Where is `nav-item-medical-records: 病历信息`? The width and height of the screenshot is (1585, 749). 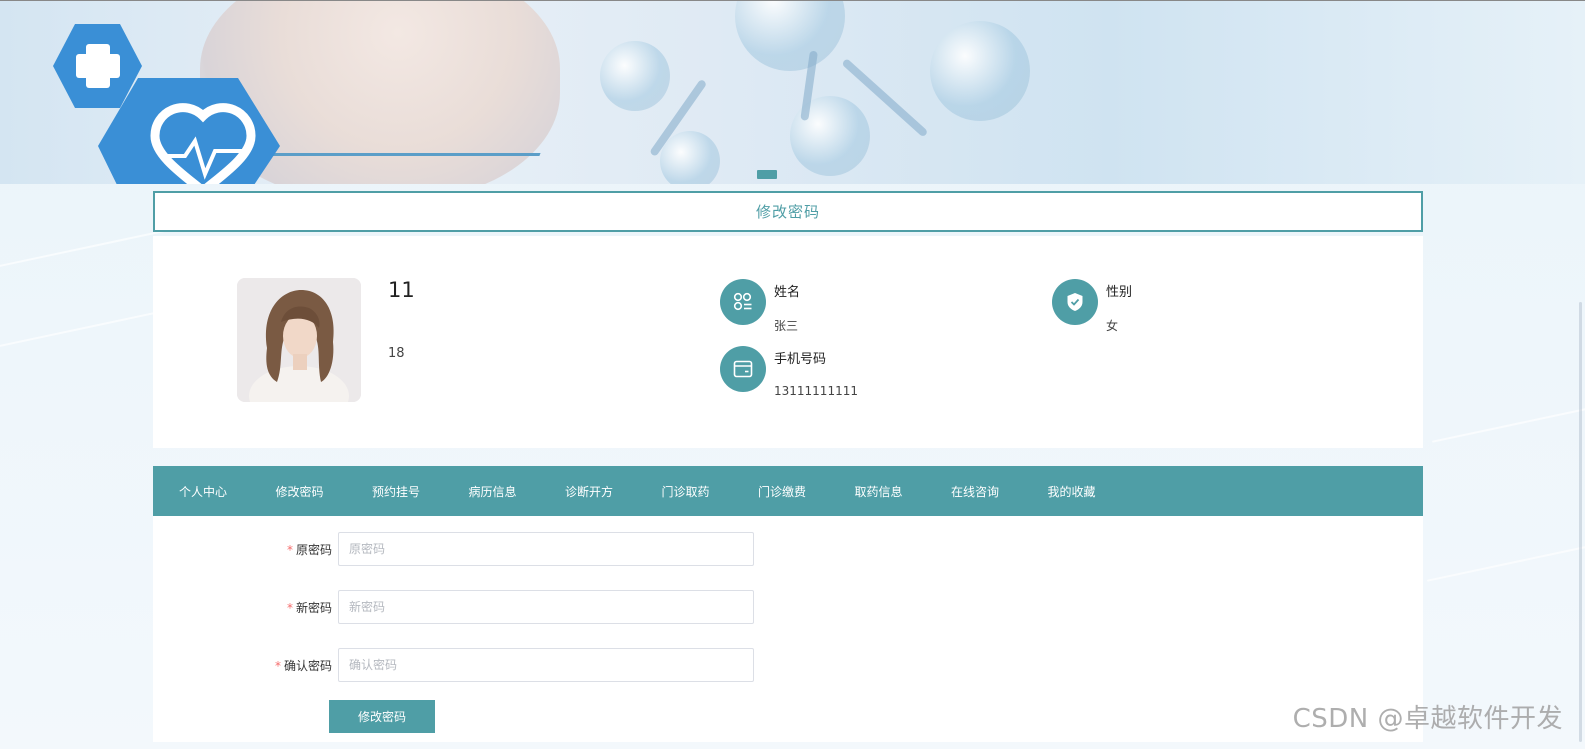 nav-item-medical-records: 病历信息 is located at coordinates (517, 491).